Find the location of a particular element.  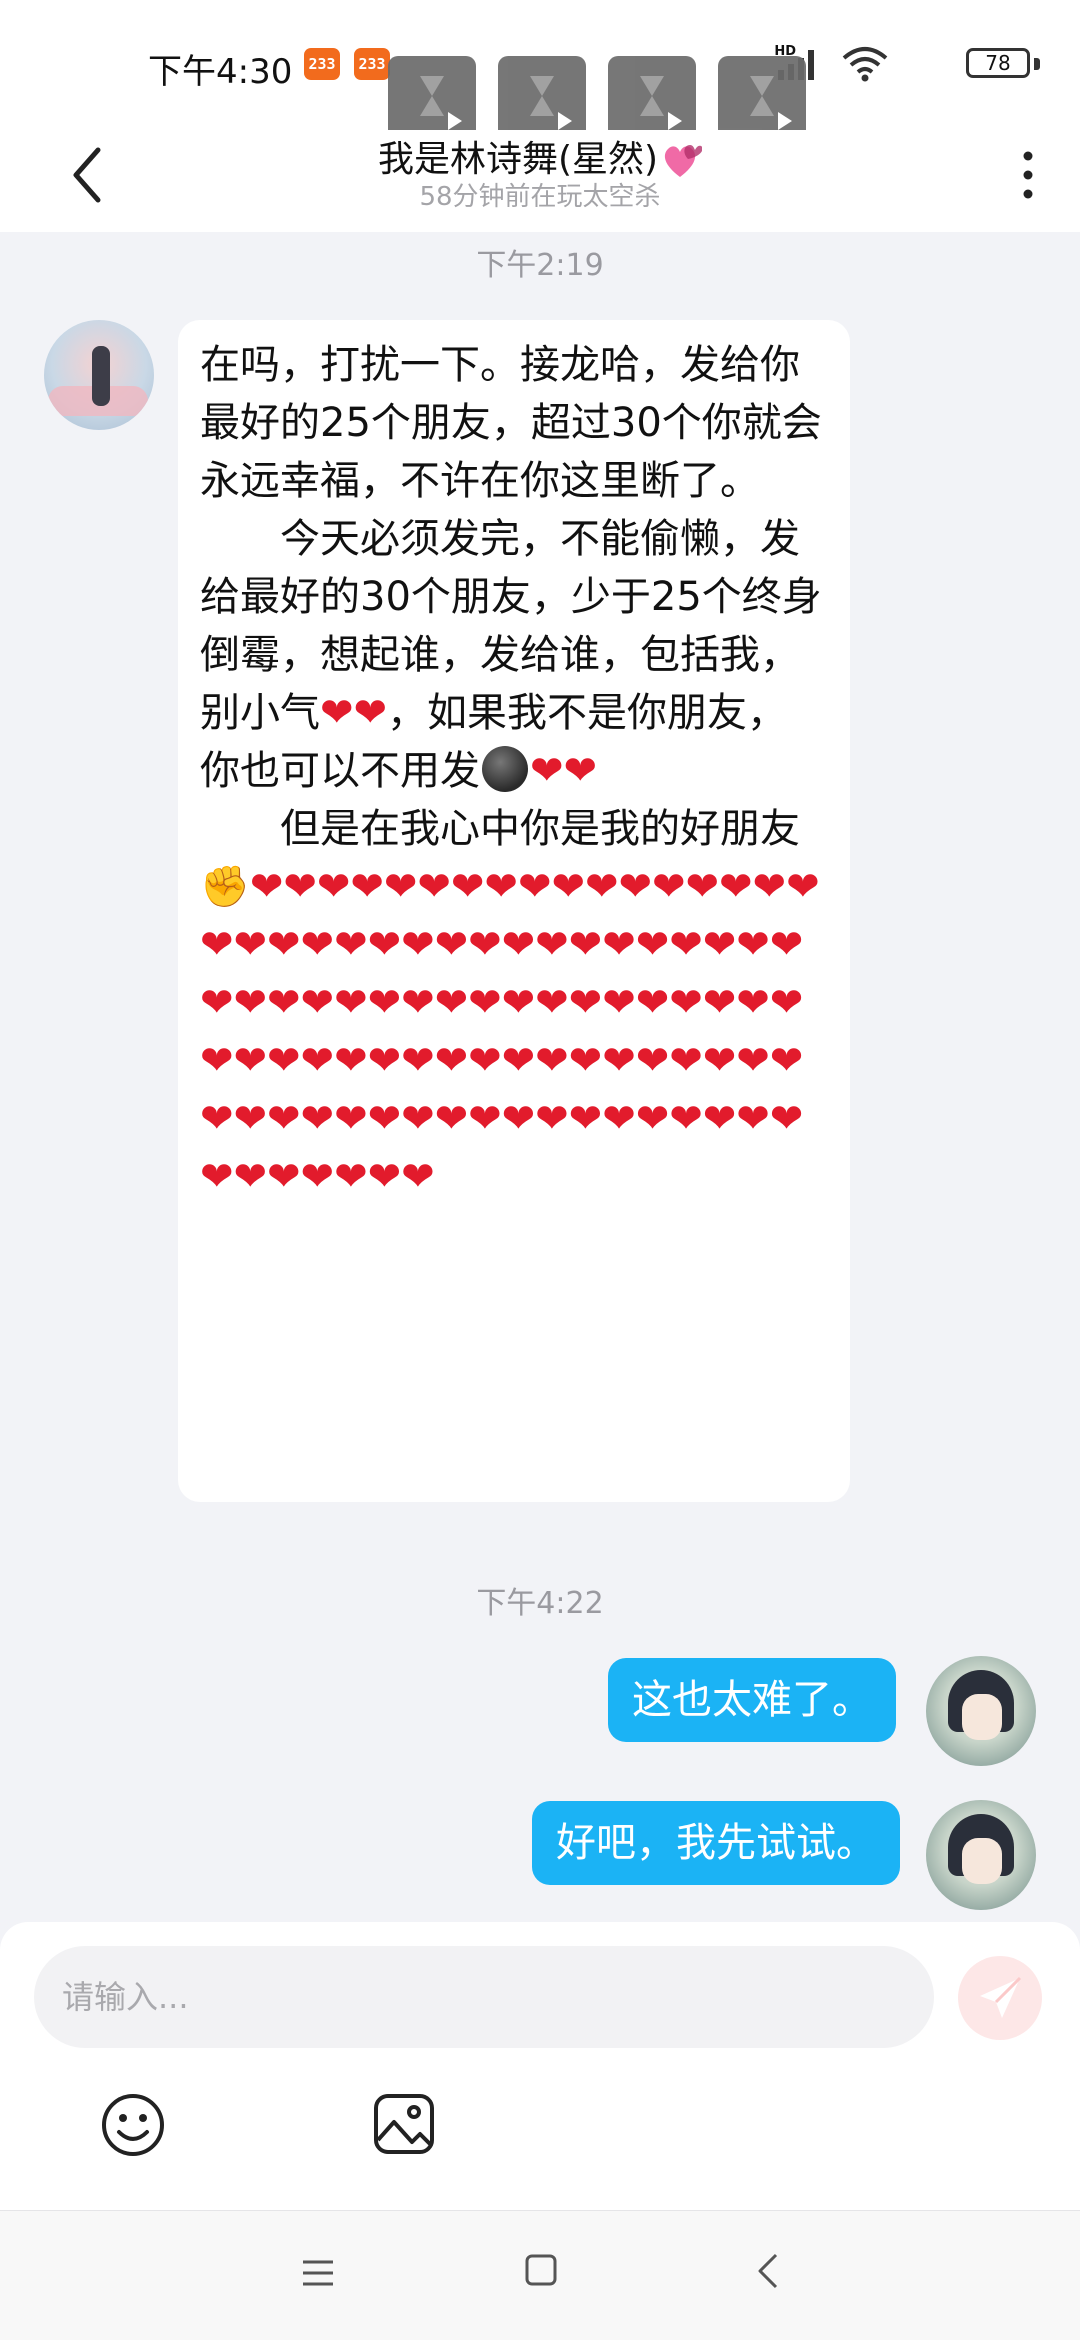

outgoing-message-bubble: 好吧，我先试试。 is located at coordinates (716, 1843).